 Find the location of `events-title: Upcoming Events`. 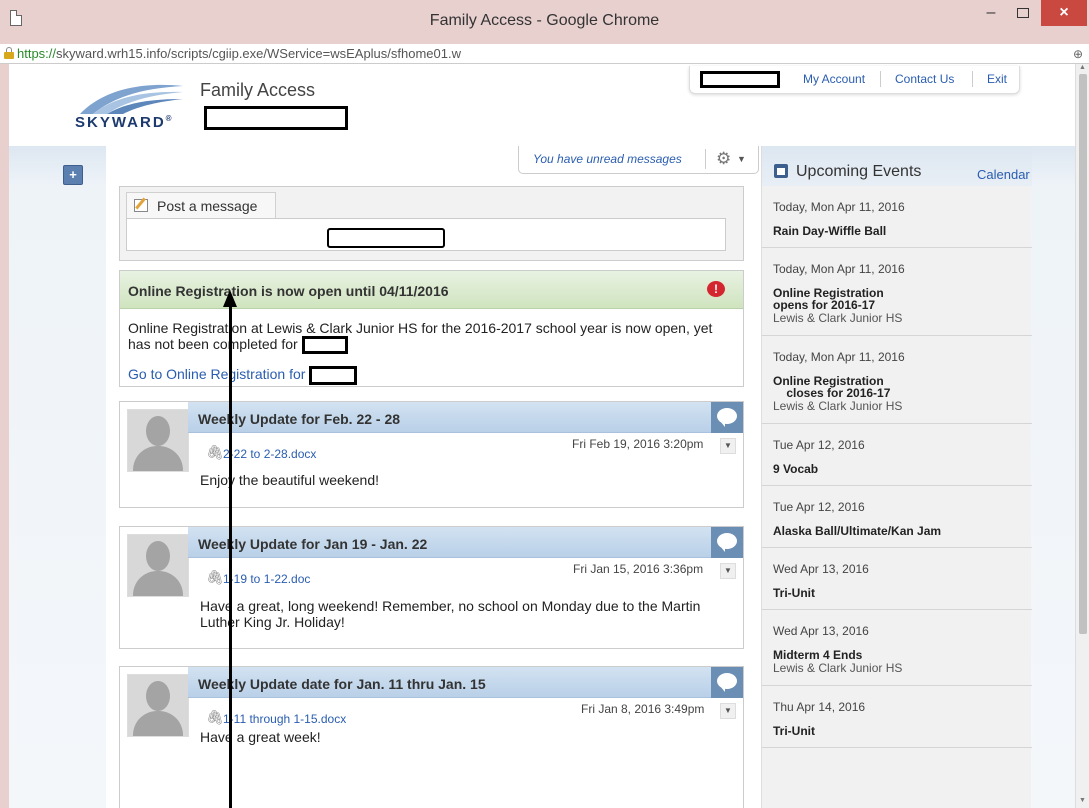

events-title: Upcoming Events is located at coordinates (859, 171).